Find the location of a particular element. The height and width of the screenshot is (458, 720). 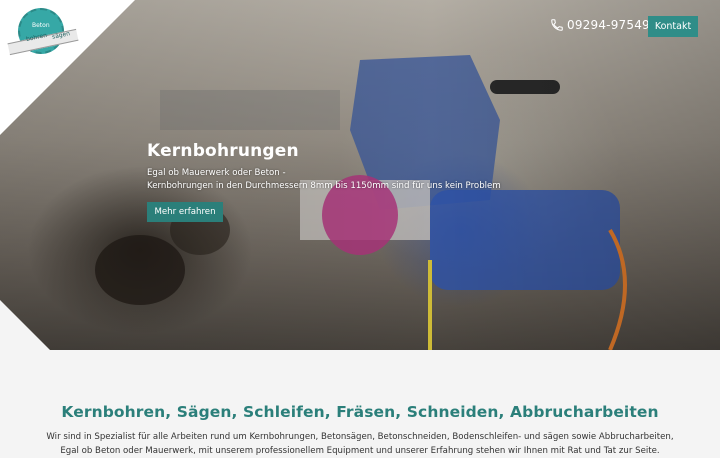

phone-number: 09294-975499 is located at coordinates (612, 25).